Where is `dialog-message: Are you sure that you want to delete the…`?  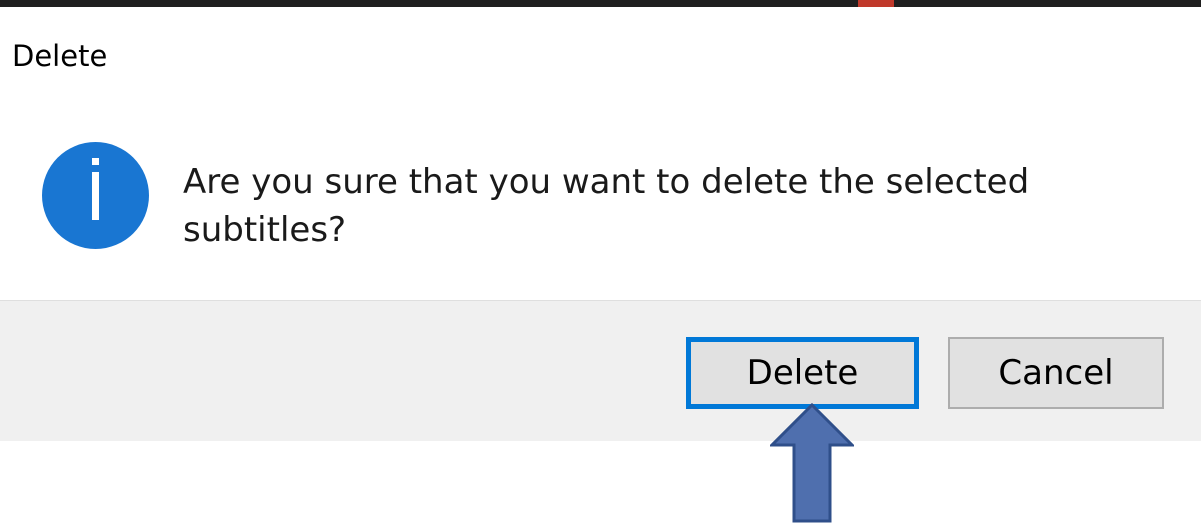 dialog-message: Are you sure that you want to delete the… is located at coordinates (606, 206).